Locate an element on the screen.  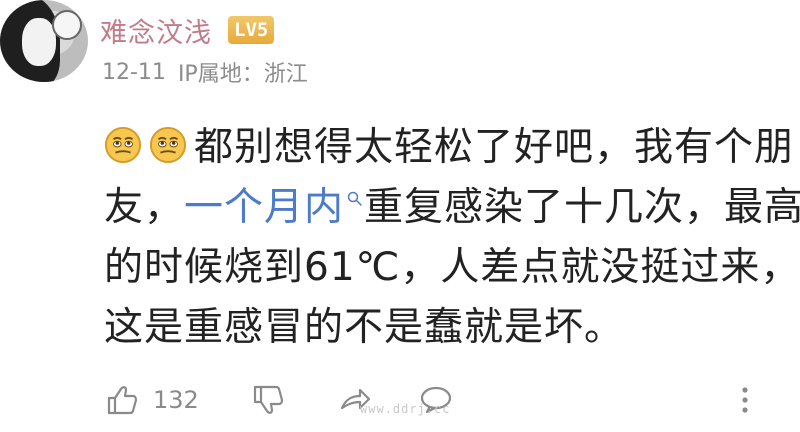
like-count: 132 is located at coordinates (176, 400).